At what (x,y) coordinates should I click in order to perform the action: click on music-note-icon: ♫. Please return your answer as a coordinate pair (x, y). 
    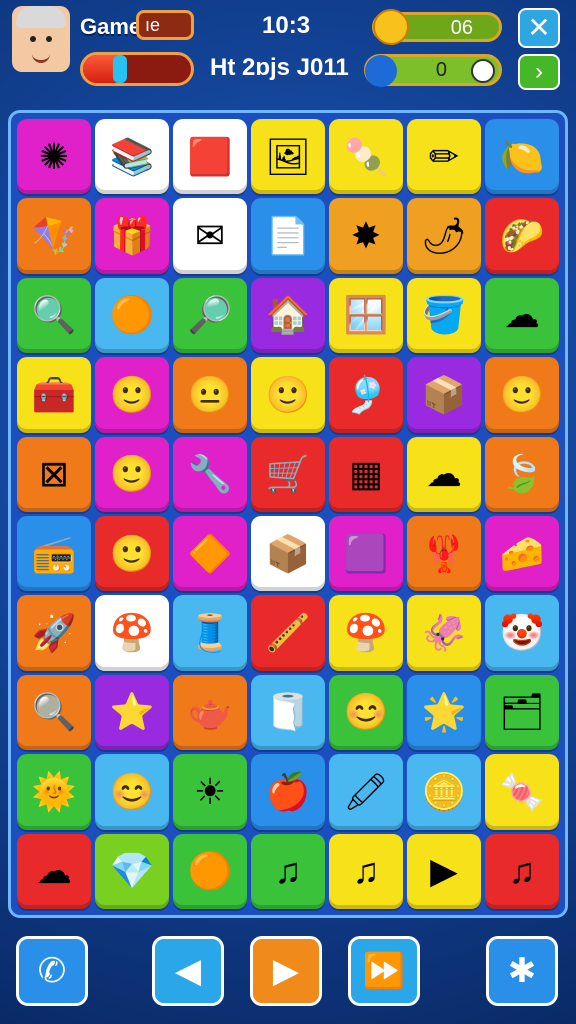
    Looking at the image, I should click on (288, 871).